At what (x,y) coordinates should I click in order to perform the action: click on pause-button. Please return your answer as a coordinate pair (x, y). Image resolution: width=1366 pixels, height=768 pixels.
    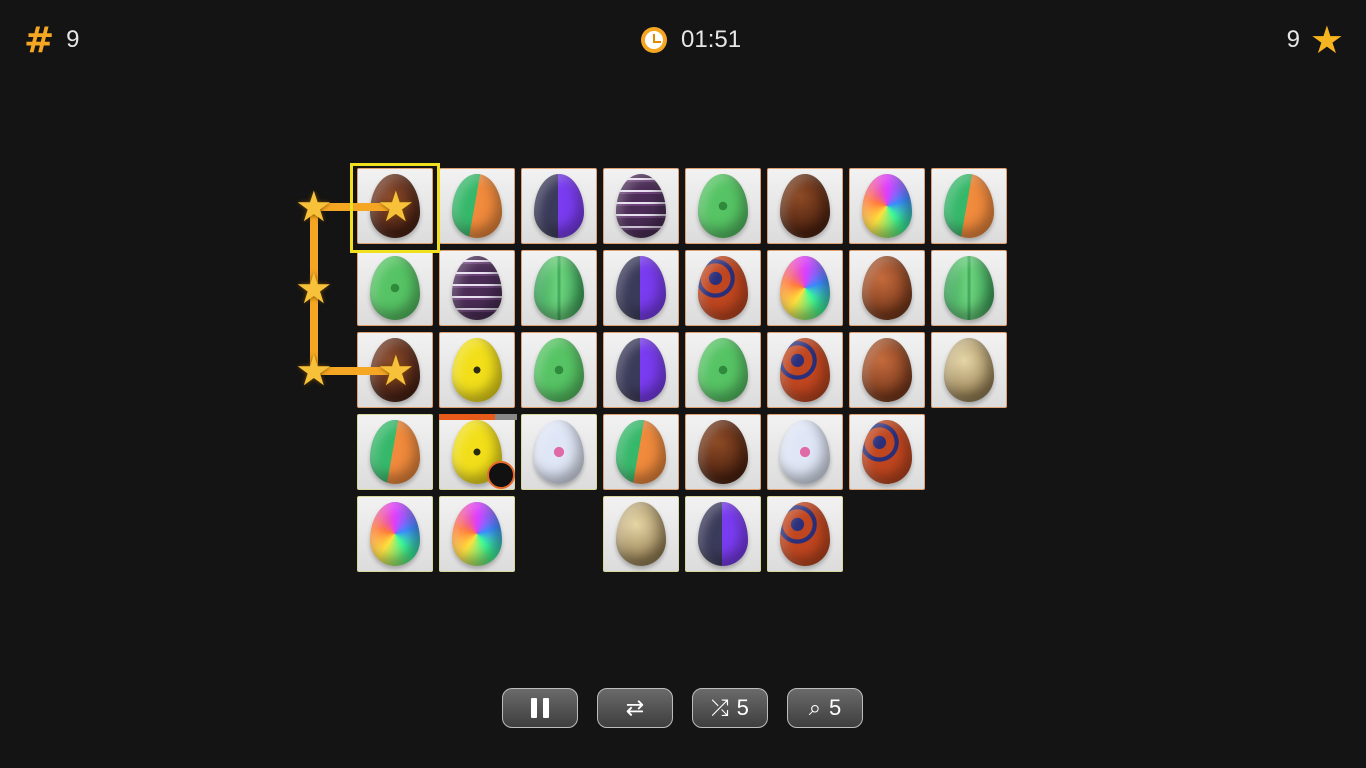
    Looking at the image, I should click on (540, 708).